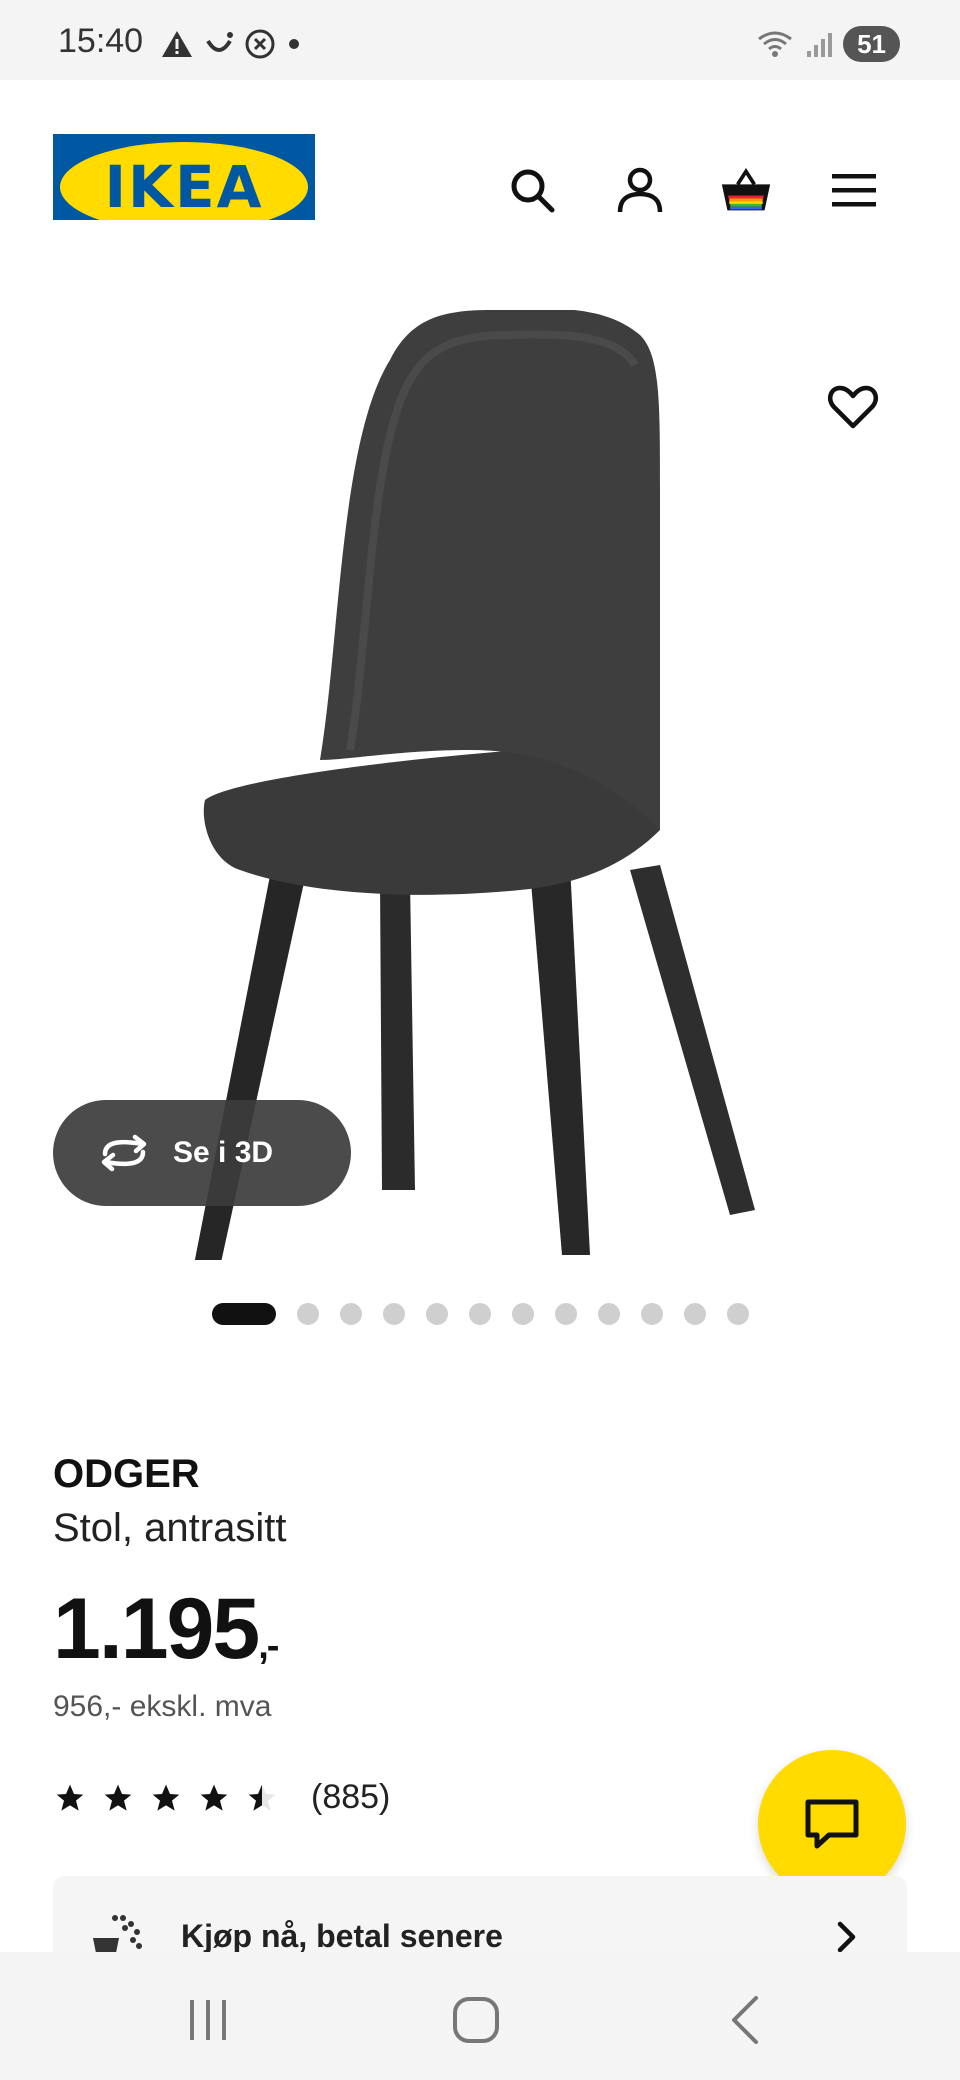 Image resolution: width=960 pixels, height=2080 pixels. What do you see at coordinates (219, 42) in the screenshot?
I see `smile-icon` at bounding box center [219, 42].